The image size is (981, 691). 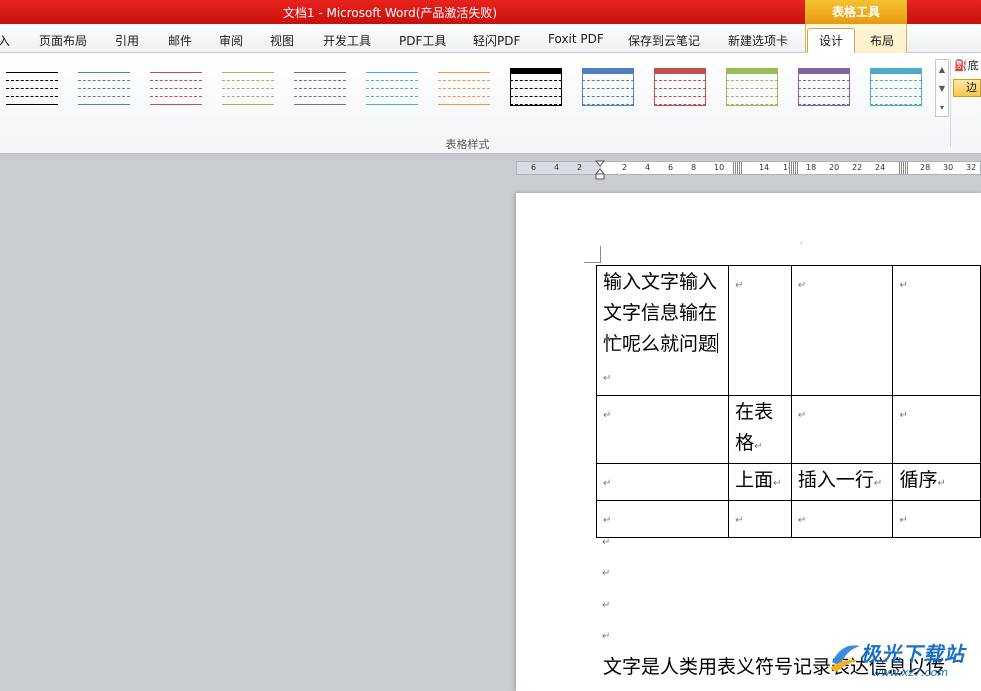 What do you see at coordinates (834, 167) in the screenshot?
I see `ruler-tick-label: 20` at bounding box center [834, 167].